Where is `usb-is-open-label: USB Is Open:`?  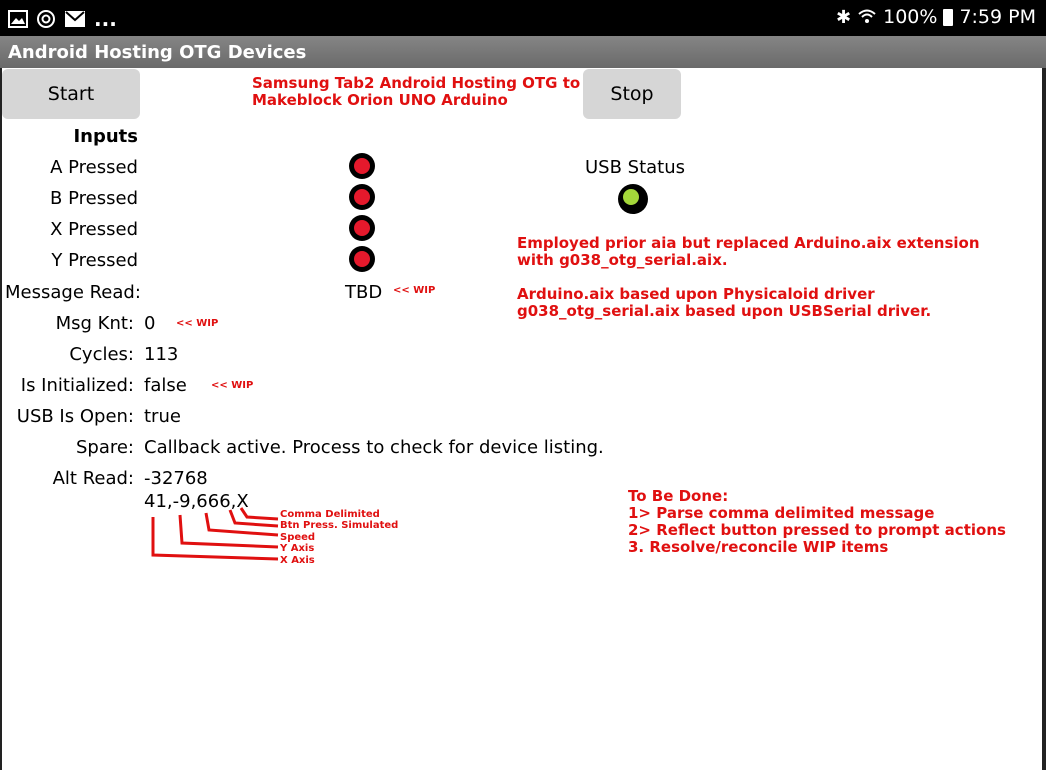 usb-is-open-label: USB Is Open: is located at coordinates (75, 416).